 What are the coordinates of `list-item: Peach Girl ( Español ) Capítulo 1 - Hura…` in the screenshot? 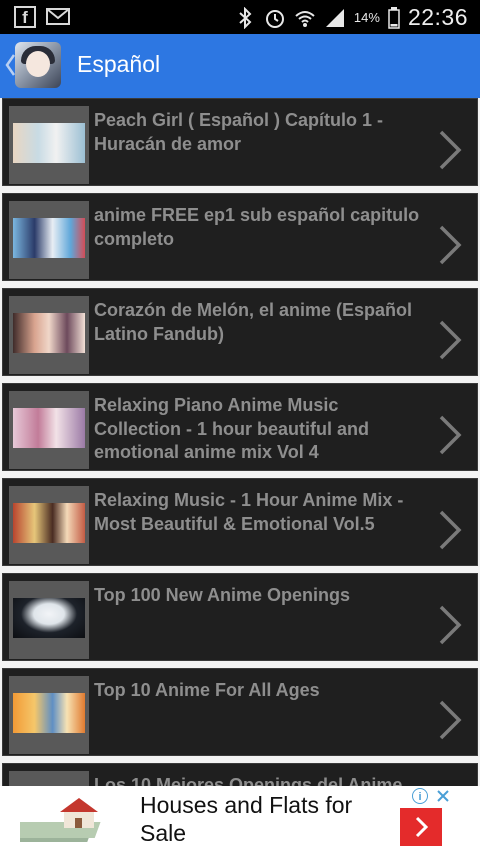 It's located at (240, 142).